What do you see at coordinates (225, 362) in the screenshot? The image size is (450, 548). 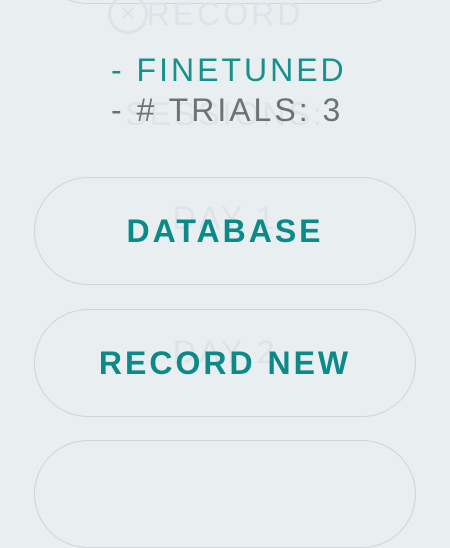 I see `record-new-button-label: RECORD NEW` at bounding box center [225, 362].